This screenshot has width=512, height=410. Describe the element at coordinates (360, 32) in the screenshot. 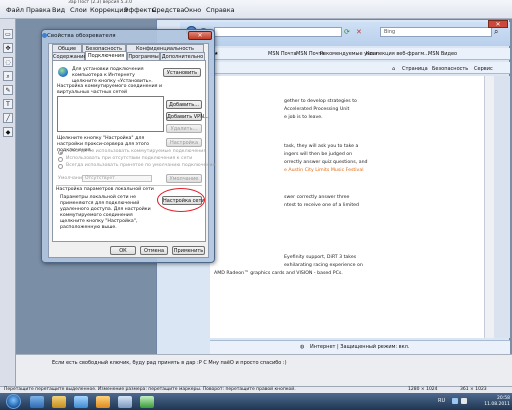

I see `stop-icon: ✕` at that location.